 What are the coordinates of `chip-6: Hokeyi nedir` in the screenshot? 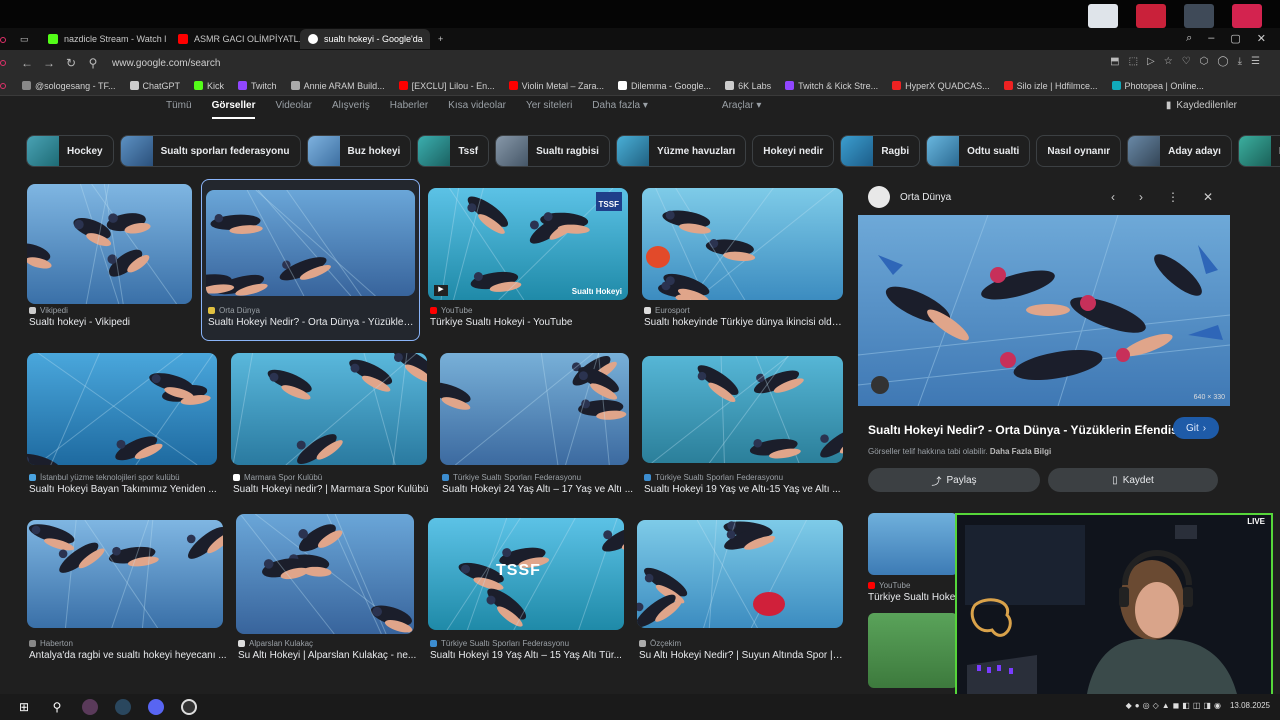 It's located at (793, 151).